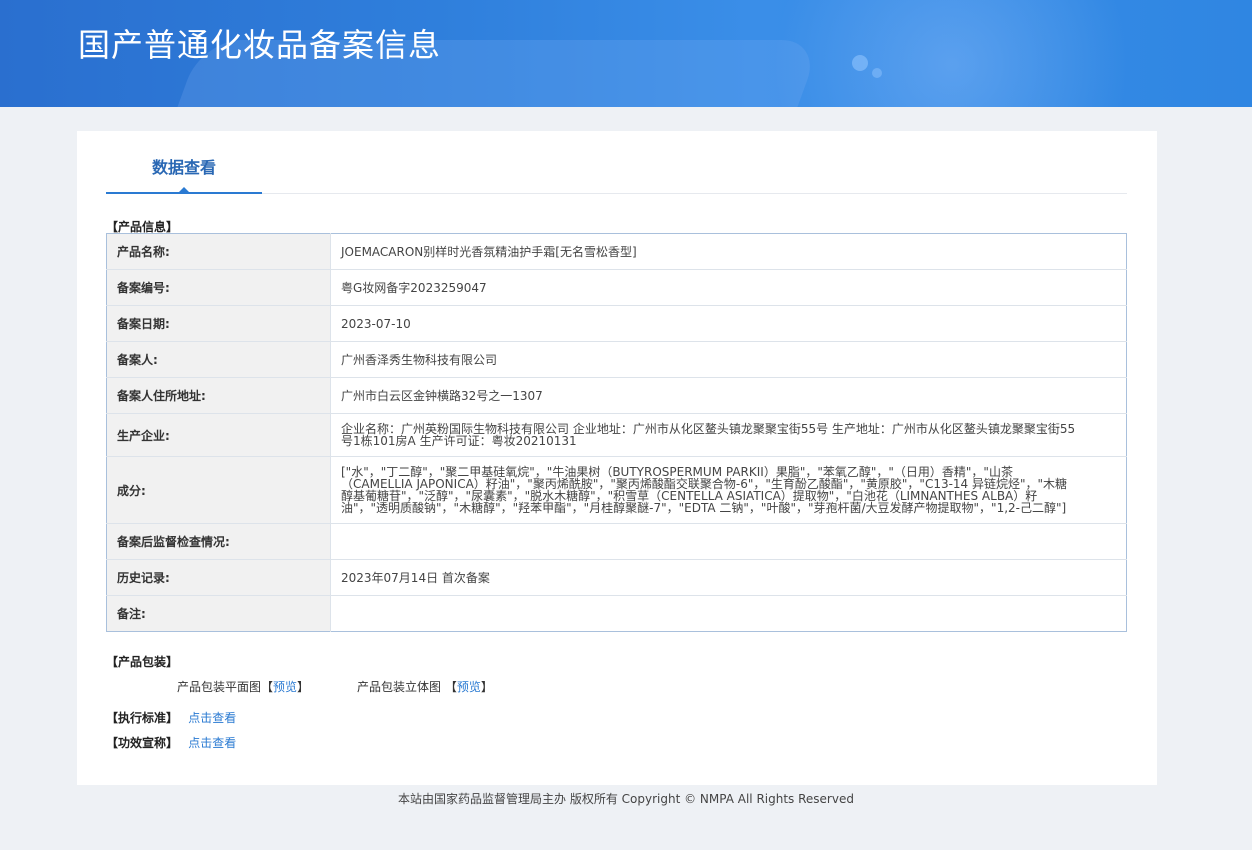 This screenshot has width=1252, height=850. I want to click on tab-bar: 数据查看, so click(616, 175).